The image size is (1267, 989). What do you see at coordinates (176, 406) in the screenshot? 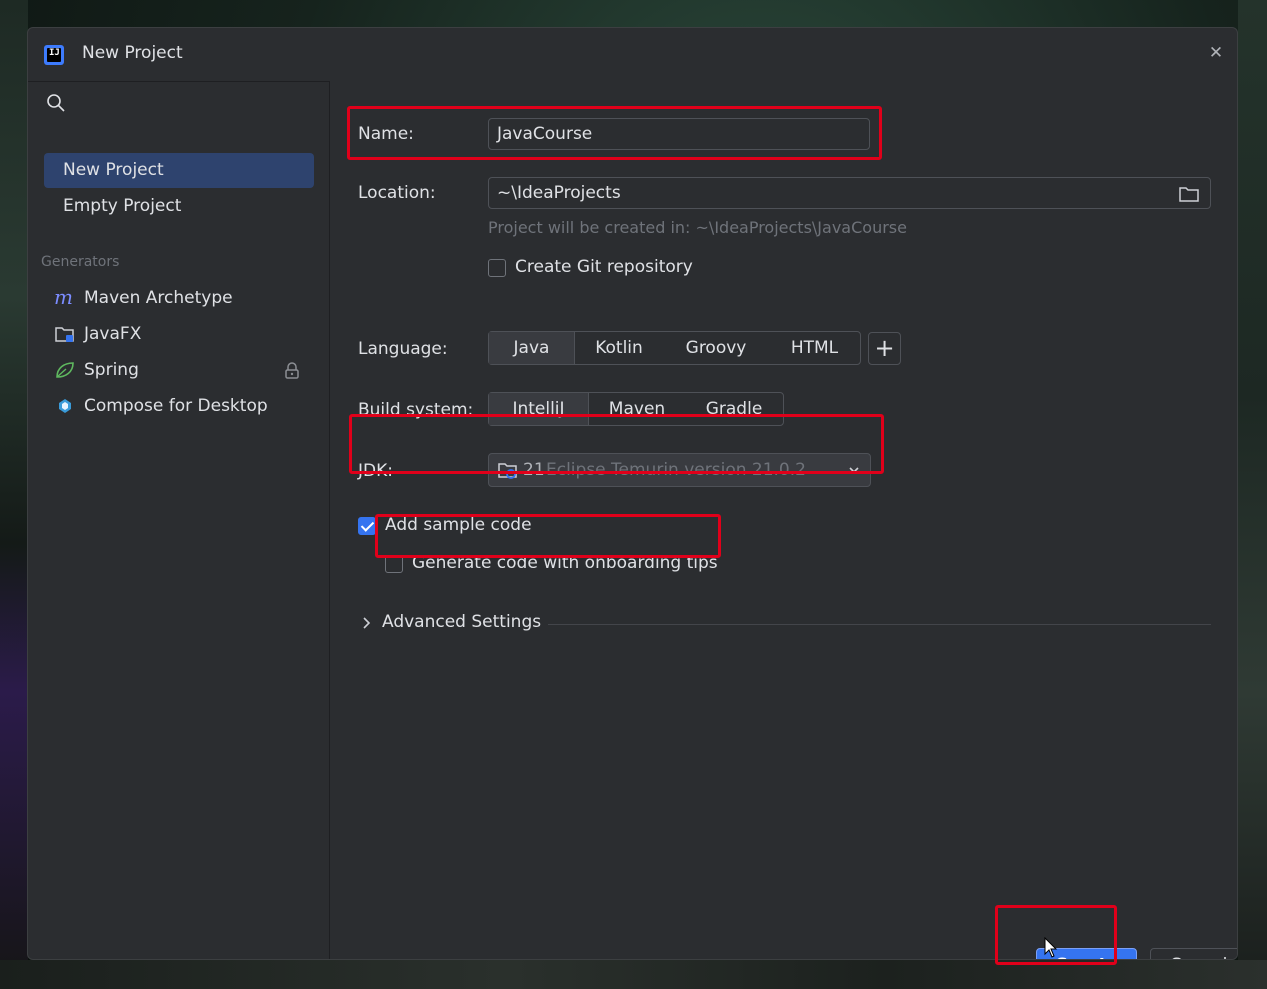
I see `sidebar-item-label: Compose for Desktop` at bounding box center [176, 406].